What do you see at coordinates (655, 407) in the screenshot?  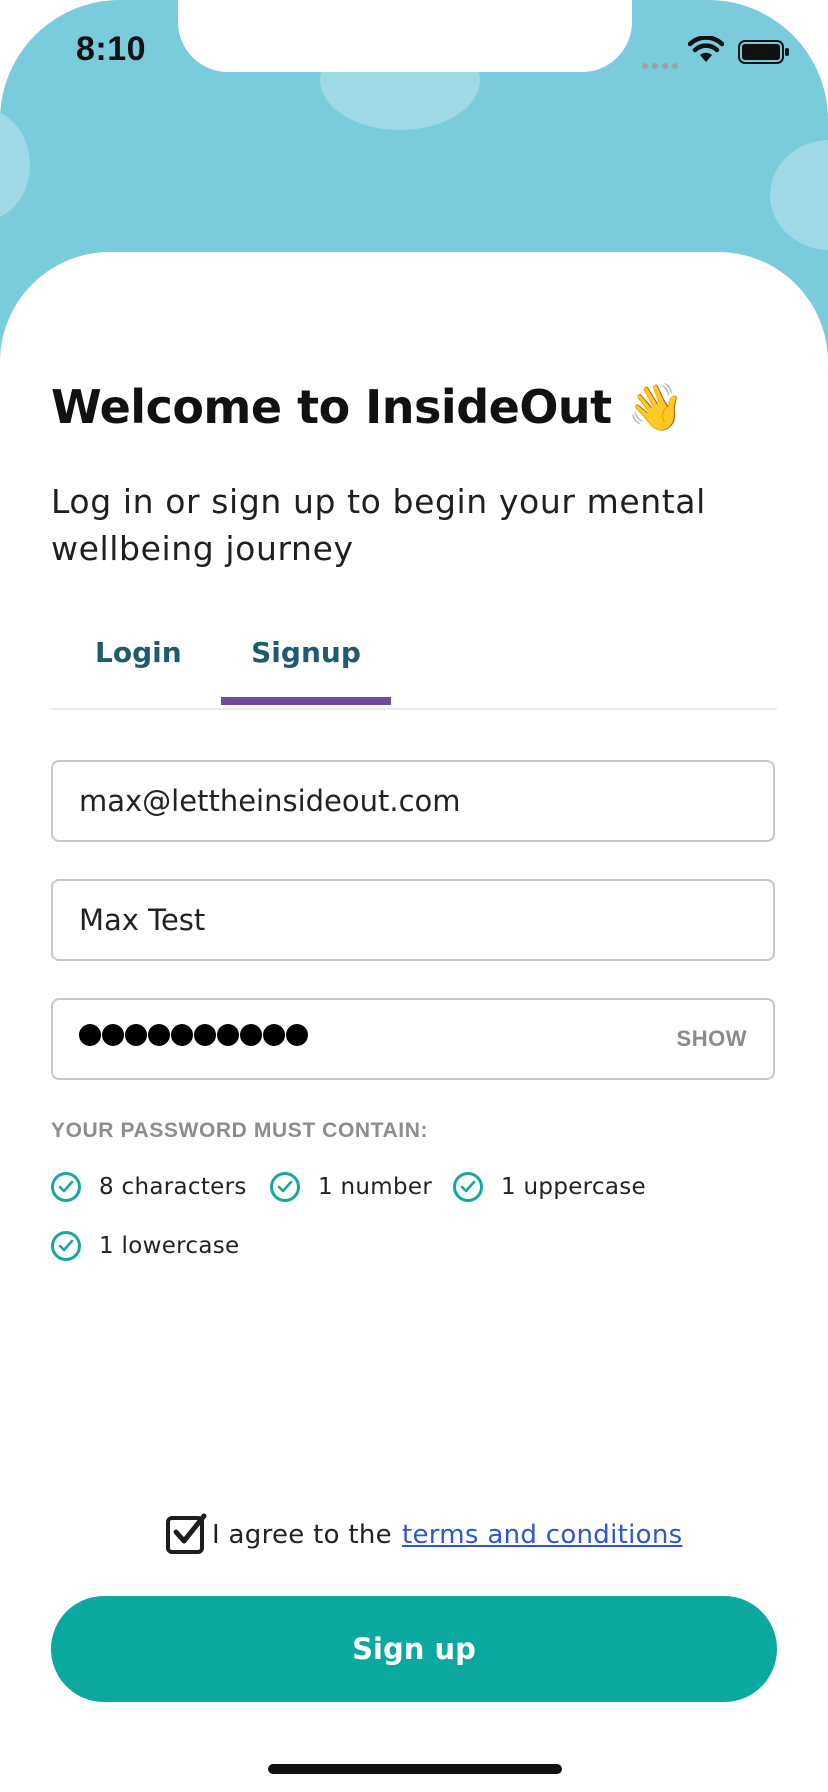 I see `waving-hand-icon: 👋` at bounding box center [655, 407].